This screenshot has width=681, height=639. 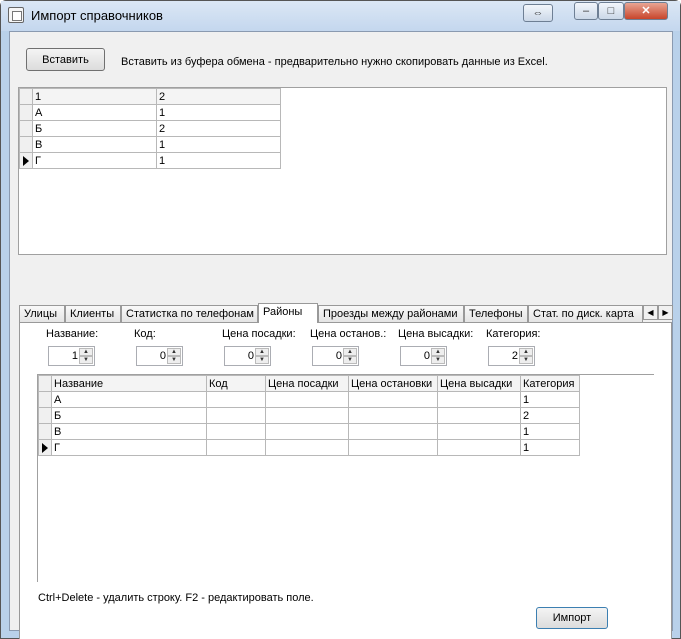 What do you see at coordinates (94, 144) in the screenshot?
I see `clipboard-cell: В` at bounding box center [94, 144].